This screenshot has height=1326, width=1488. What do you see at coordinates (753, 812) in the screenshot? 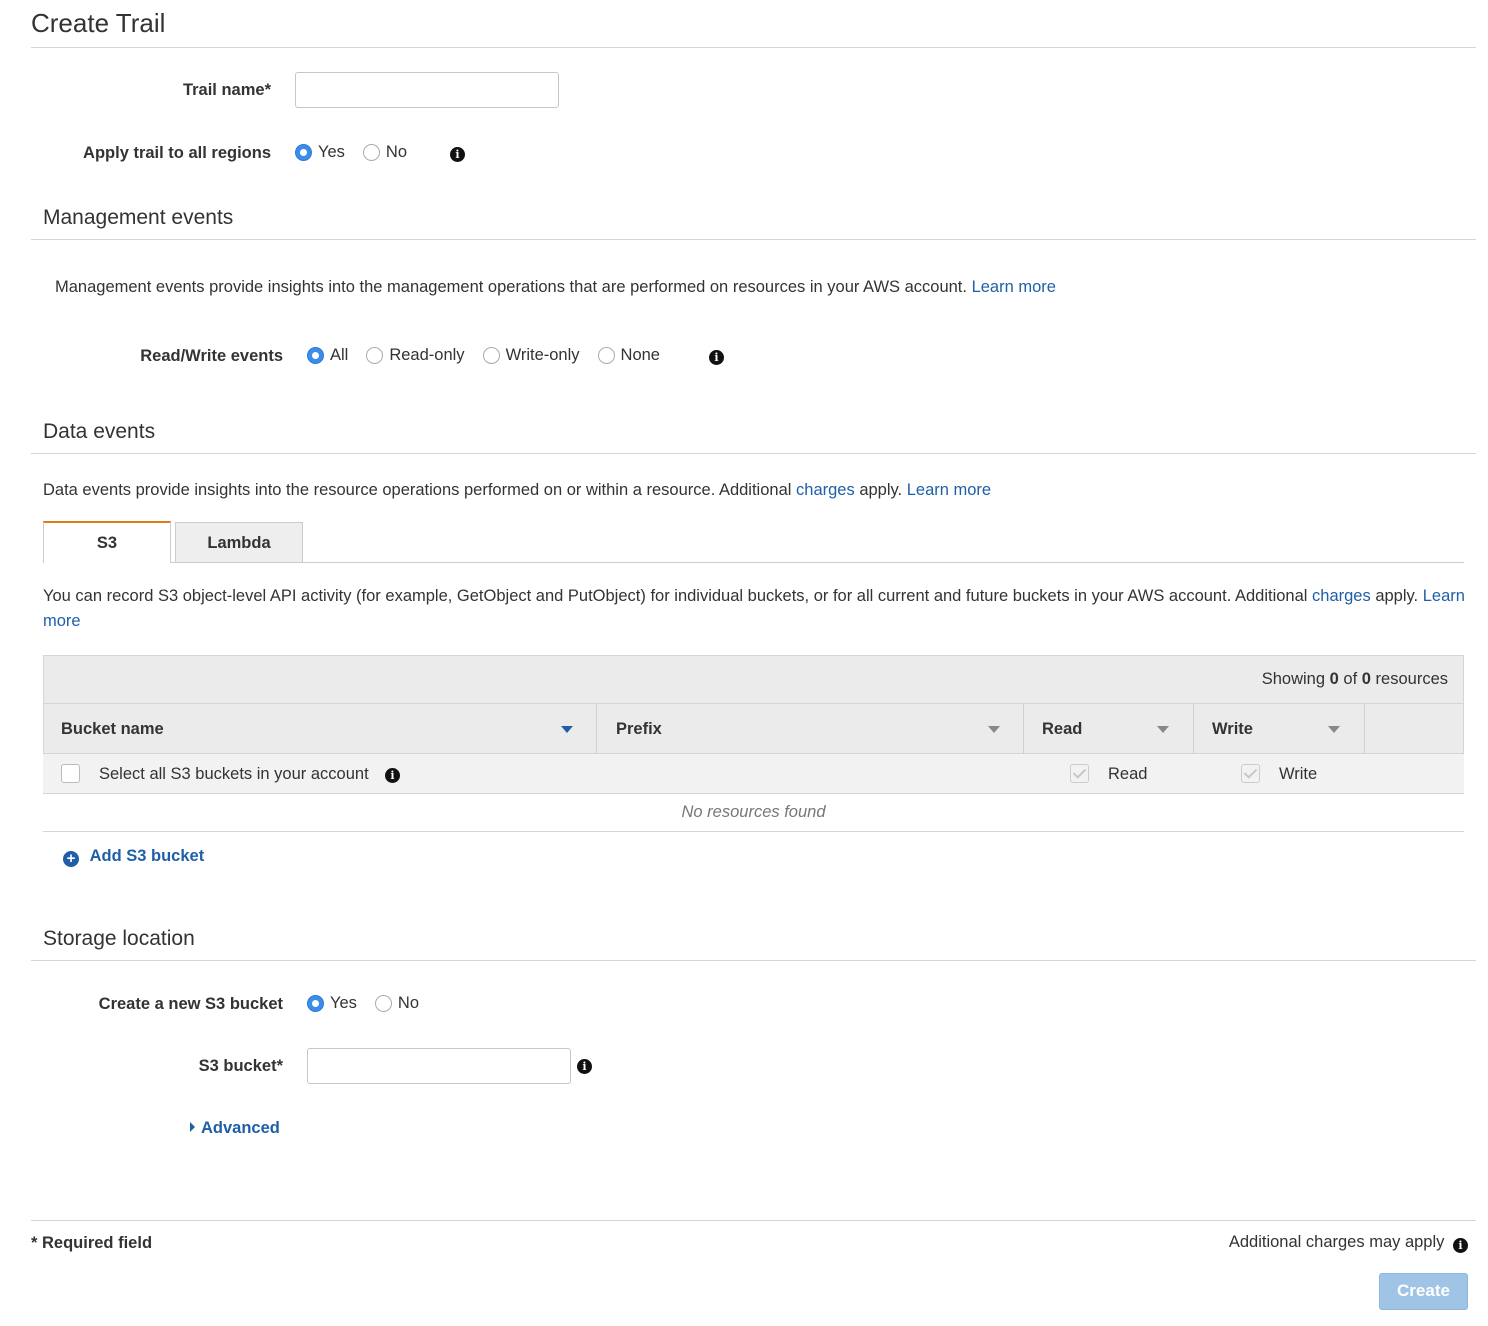
I see `empty-state: No resources found` at bounding box center [753, 812].